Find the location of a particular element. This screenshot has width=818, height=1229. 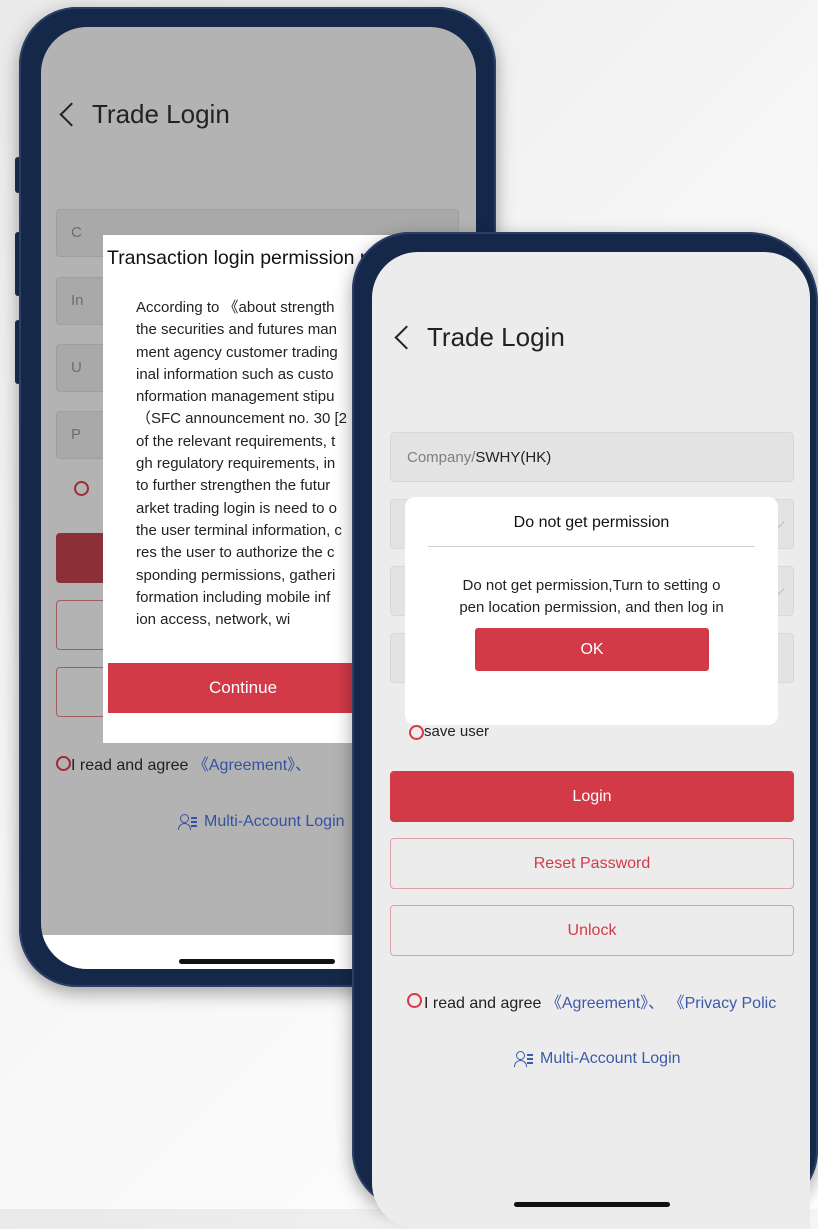

unlock-button: Unlock is located at coordinates (592, 930).